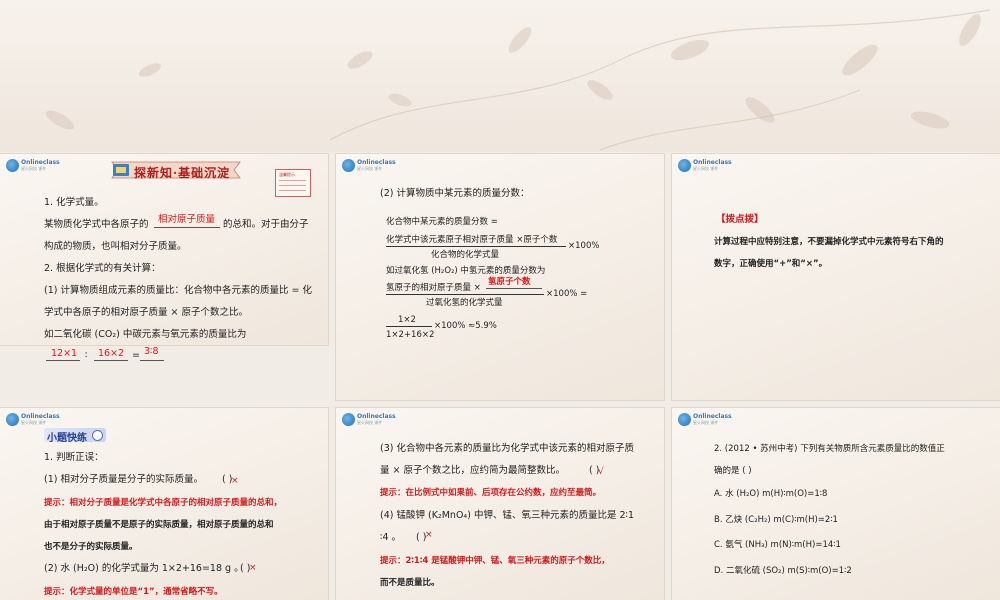  Describe the element at coordinates (777, 545) in the screenshot. I see `option-c: C. 氨气 (NH₃) m(N)∶m(H)=14∶1` at that location.